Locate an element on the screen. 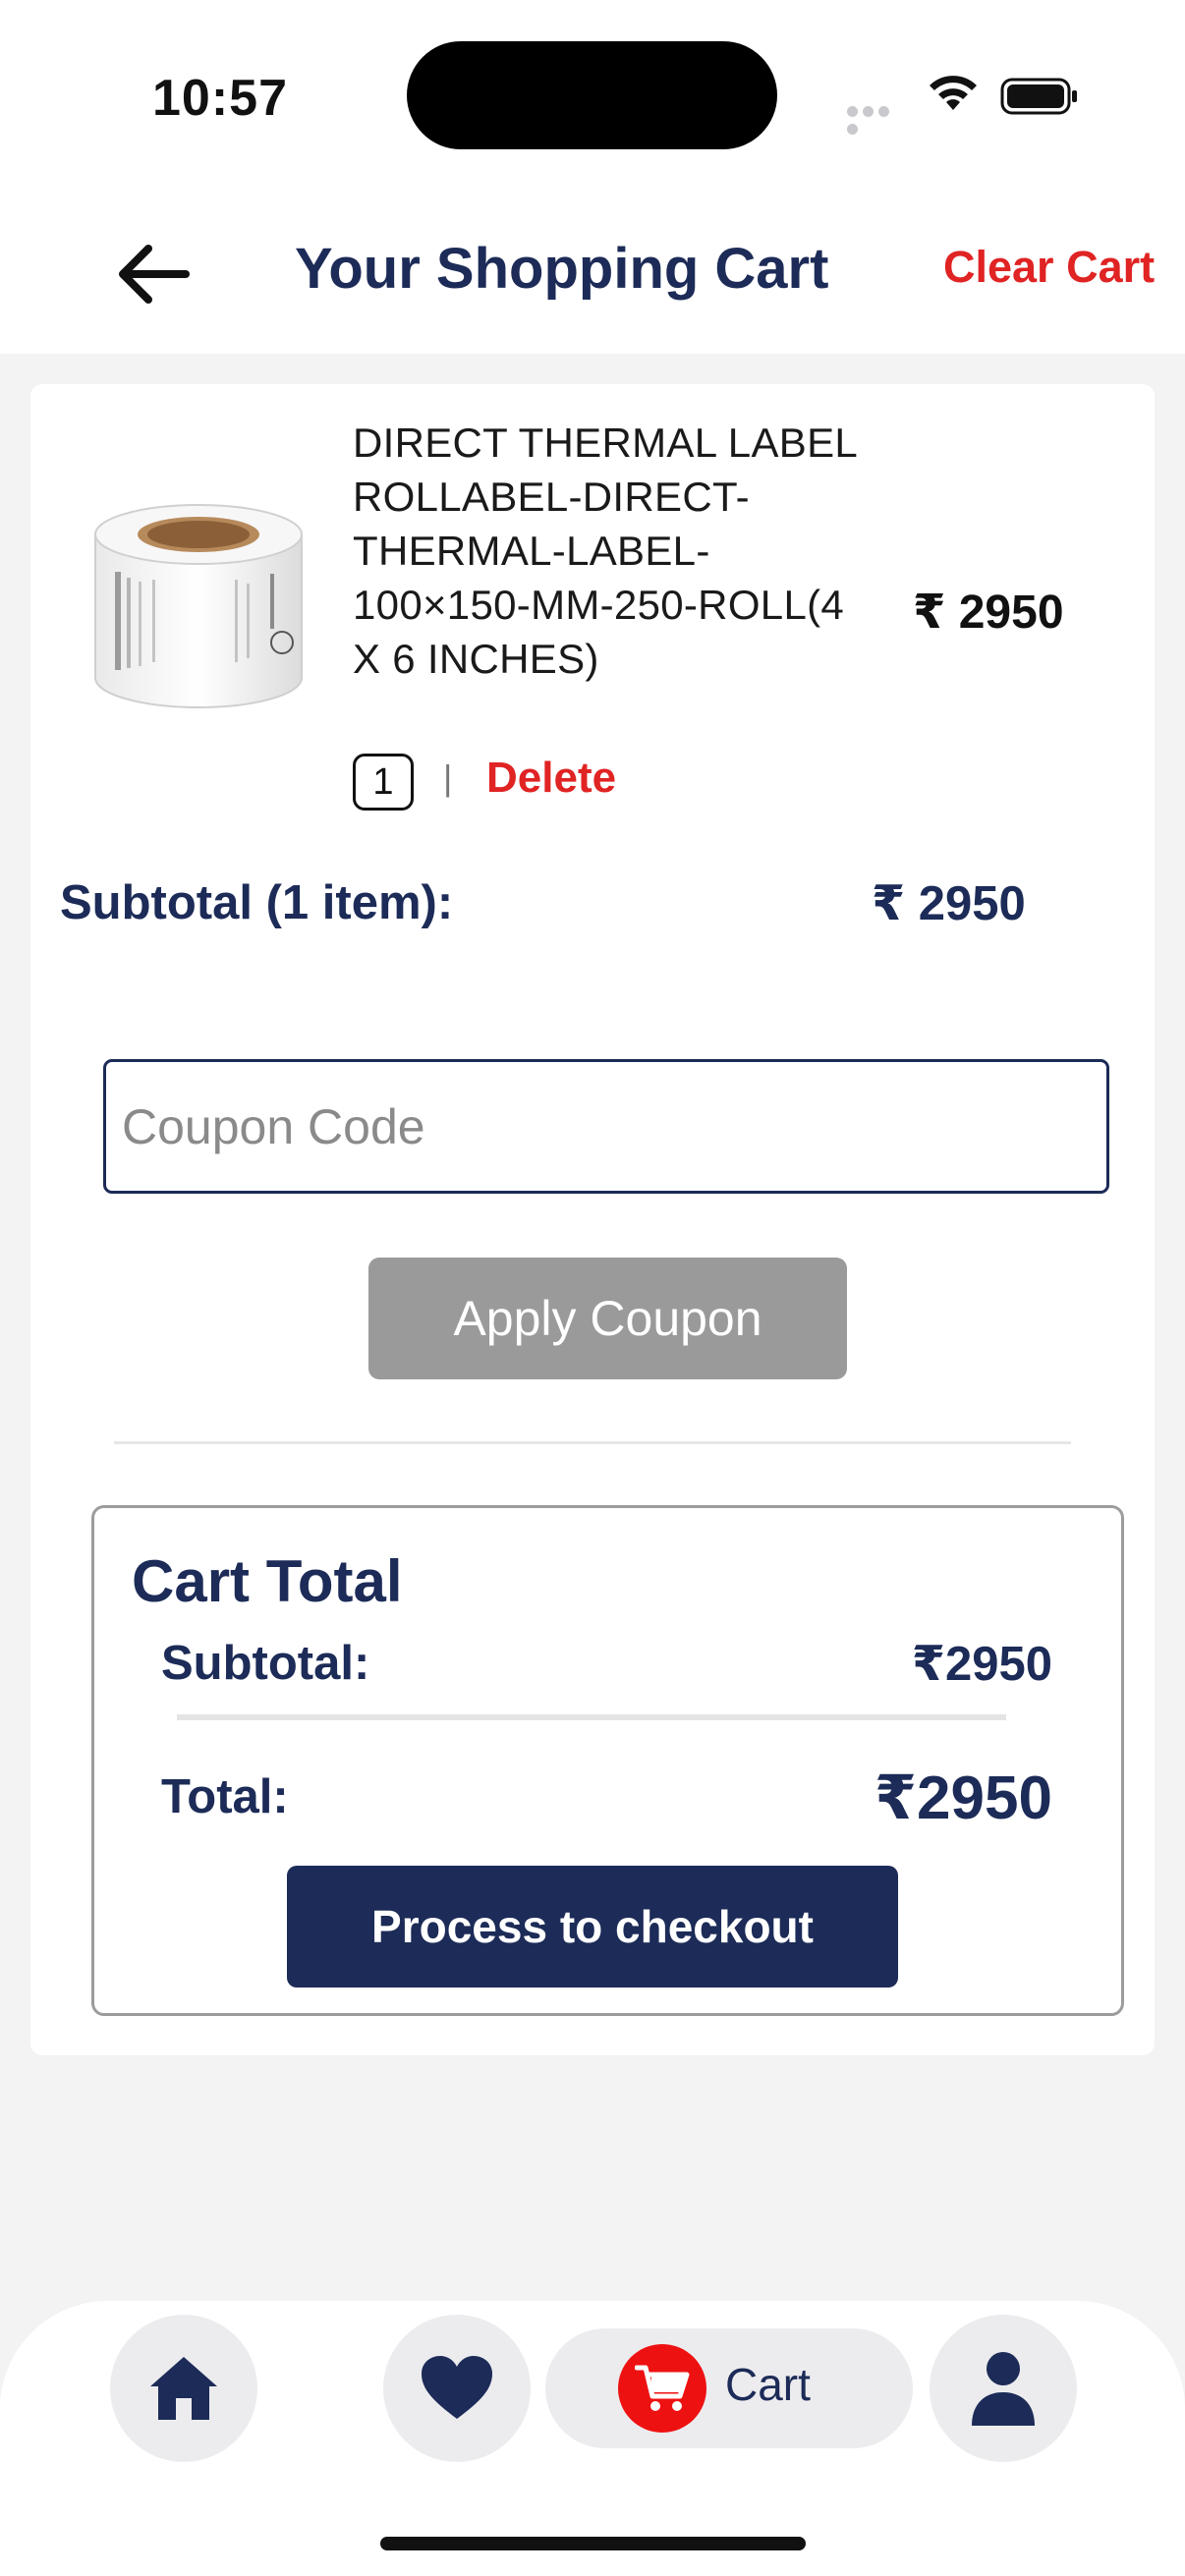 This screenshot has height=2576, width=1185. subtotal-value: ₹ 2950 is located at coordinates (949, 903).